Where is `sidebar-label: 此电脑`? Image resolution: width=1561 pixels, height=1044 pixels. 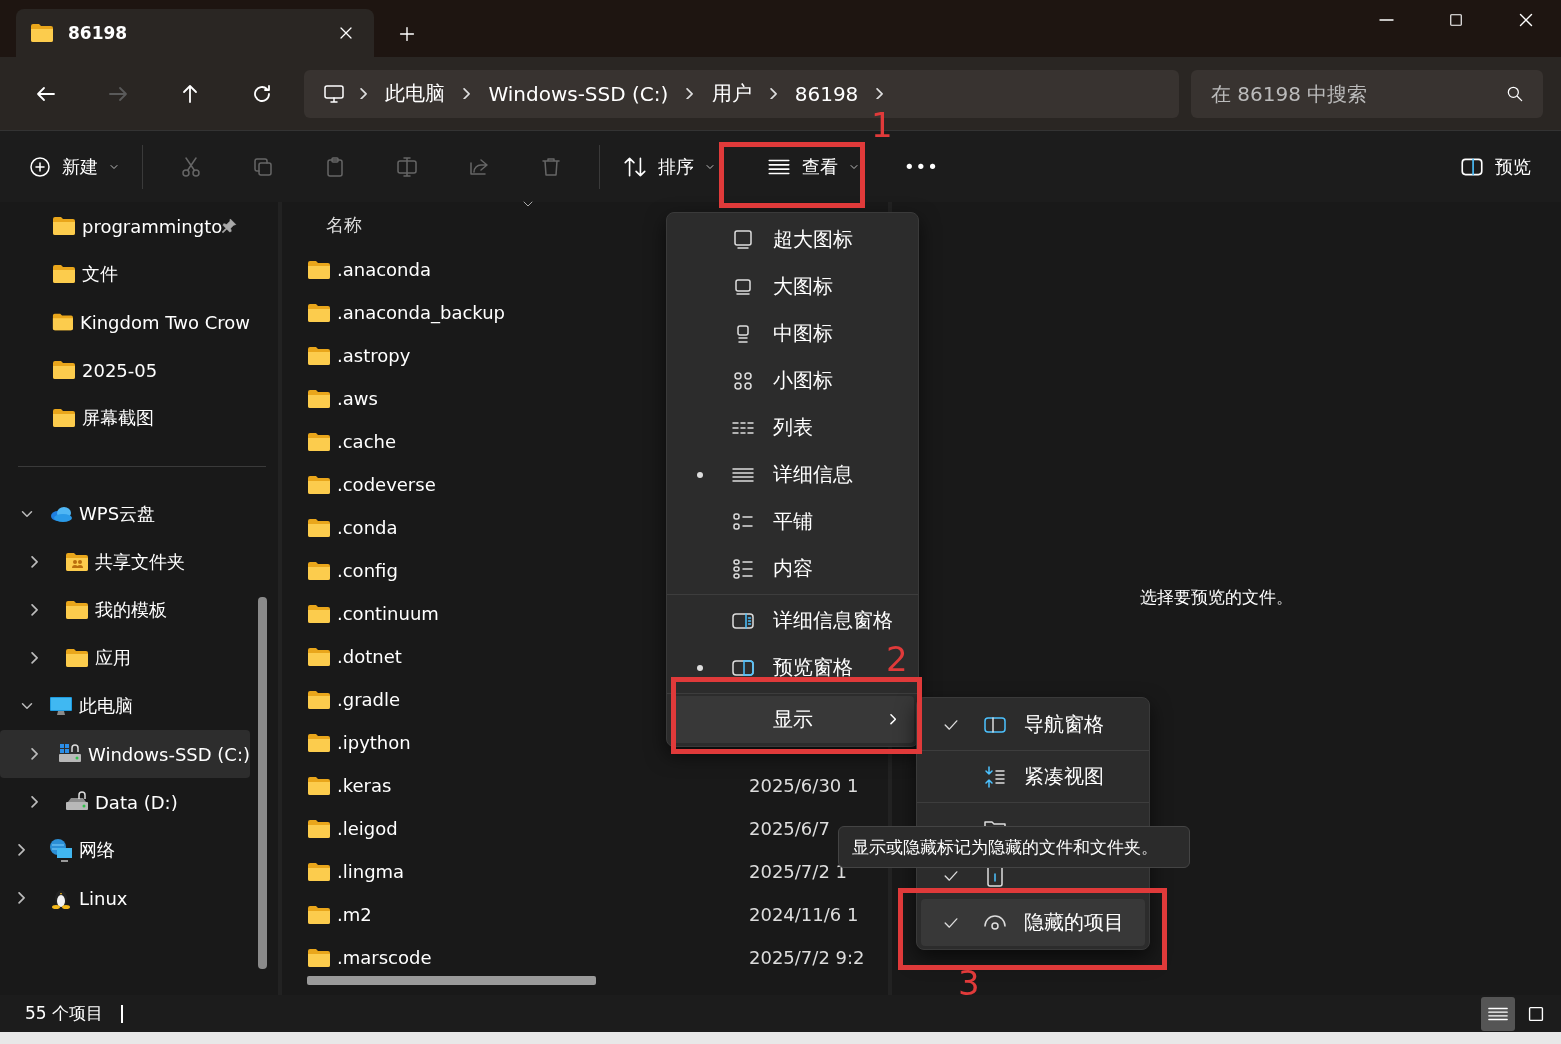 sidebar-label: 此电脑 is located at coordinates (106, 706).